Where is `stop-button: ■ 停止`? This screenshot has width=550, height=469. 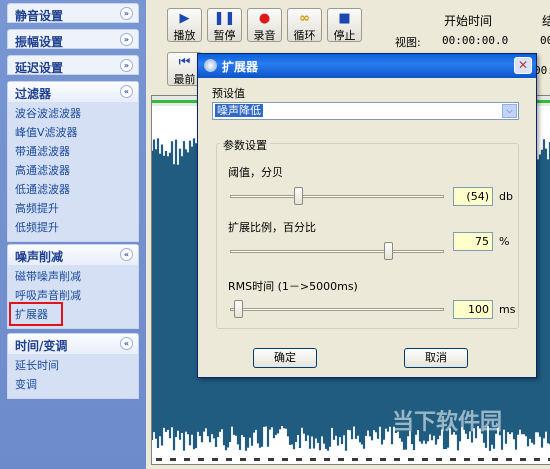
stop-button: ■ 停止 is located at coordinates (344, 25).